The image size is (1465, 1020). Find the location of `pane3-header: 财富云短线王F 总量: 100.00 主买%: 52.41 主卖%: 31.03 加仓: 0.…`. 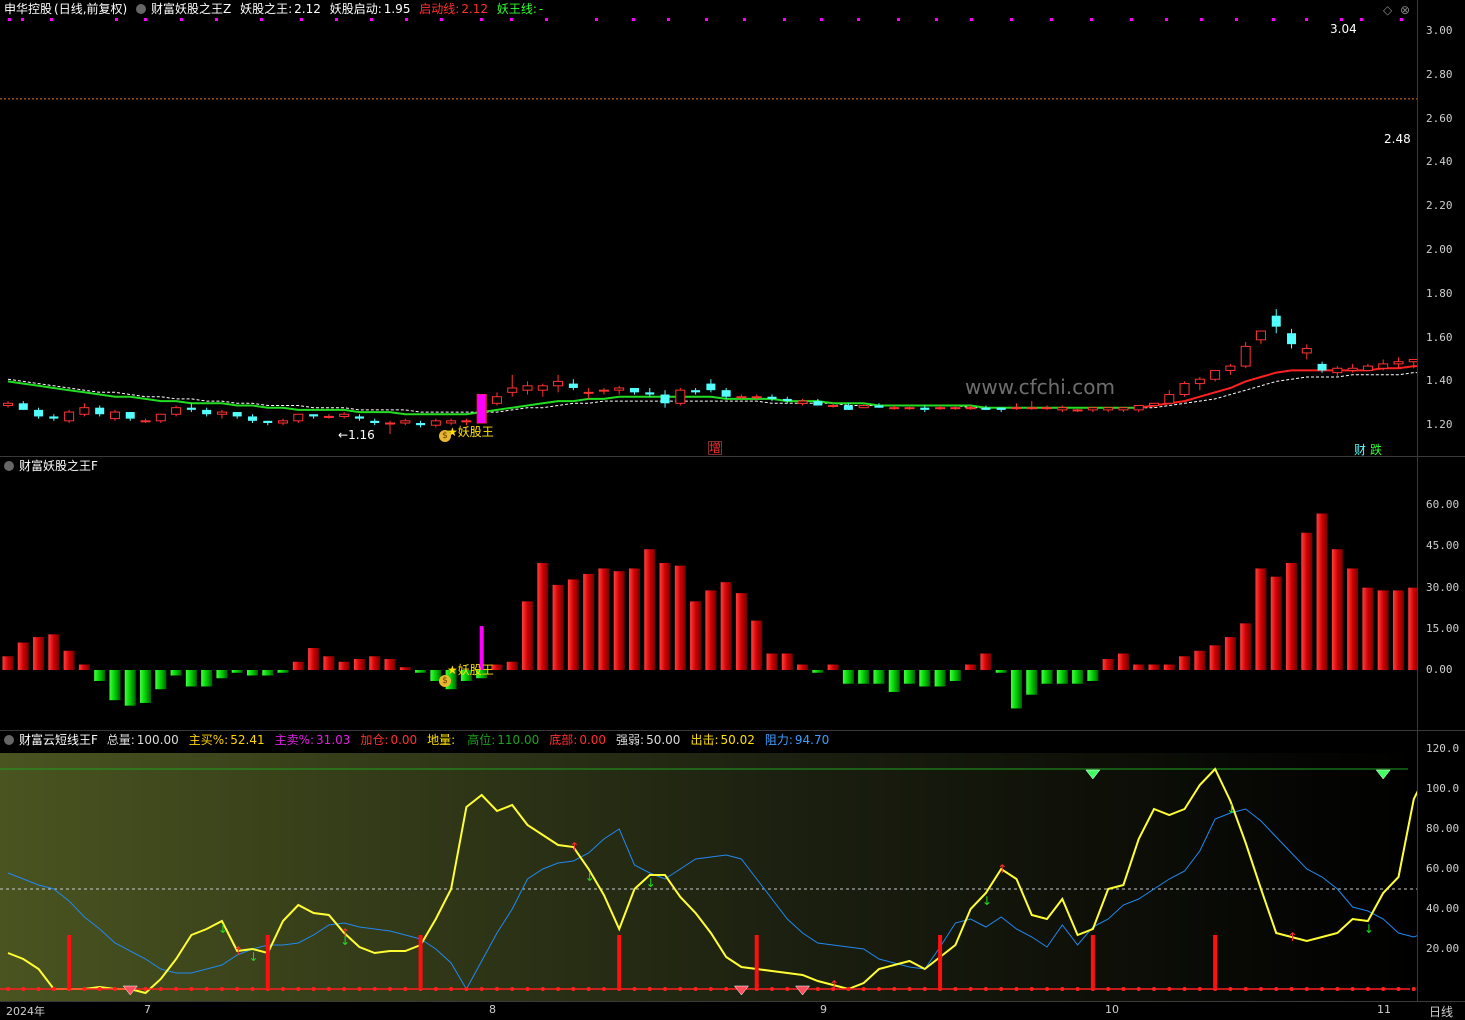

pane3-header: 财富云短线王F 总量: 100.00 主买%: 52.41 主卖%: 31.03 加仓: 0.… is located at coordinates (421, 740).